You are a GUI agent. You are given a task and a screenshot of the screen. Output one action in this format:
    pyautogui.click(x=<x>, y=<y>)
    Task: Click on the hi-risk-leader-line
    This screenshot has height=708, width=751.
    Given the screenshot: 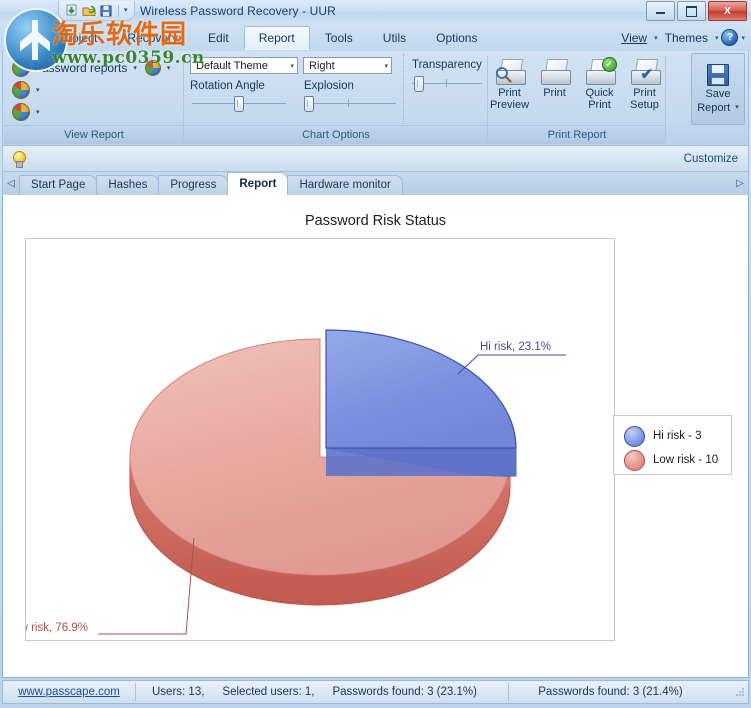 What is the action you would take?
    pyautogui.click(x=511, y=364)
    